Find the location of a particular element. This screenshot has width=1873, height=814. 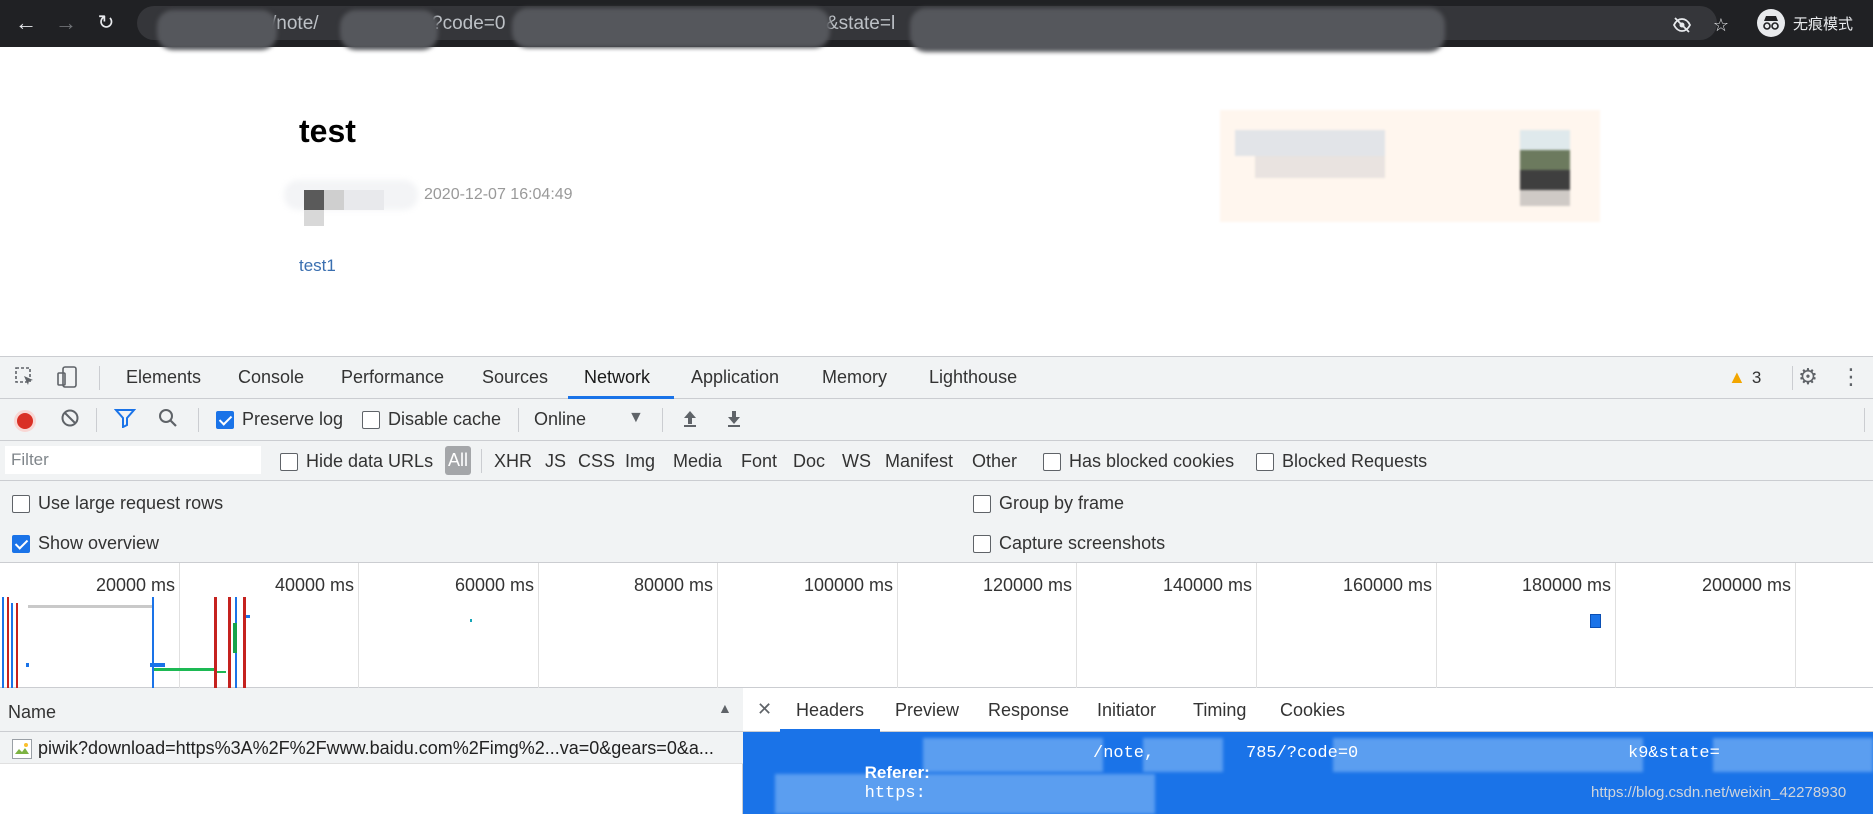

bookmark-star-icon: ☆ is located at coordinates (1721, 25).